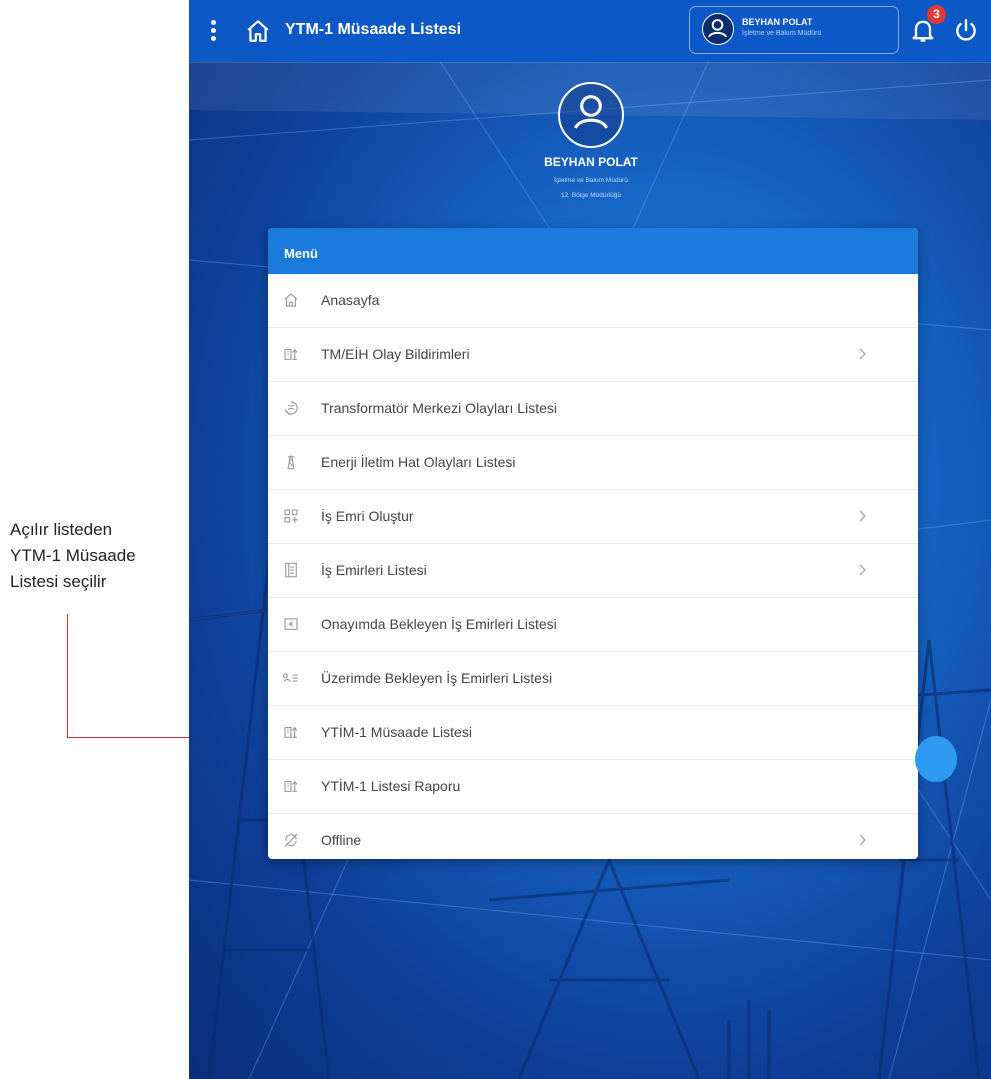 This screenshot has width=991, height=1079. I want to click on power-icon, so click(966, 30).